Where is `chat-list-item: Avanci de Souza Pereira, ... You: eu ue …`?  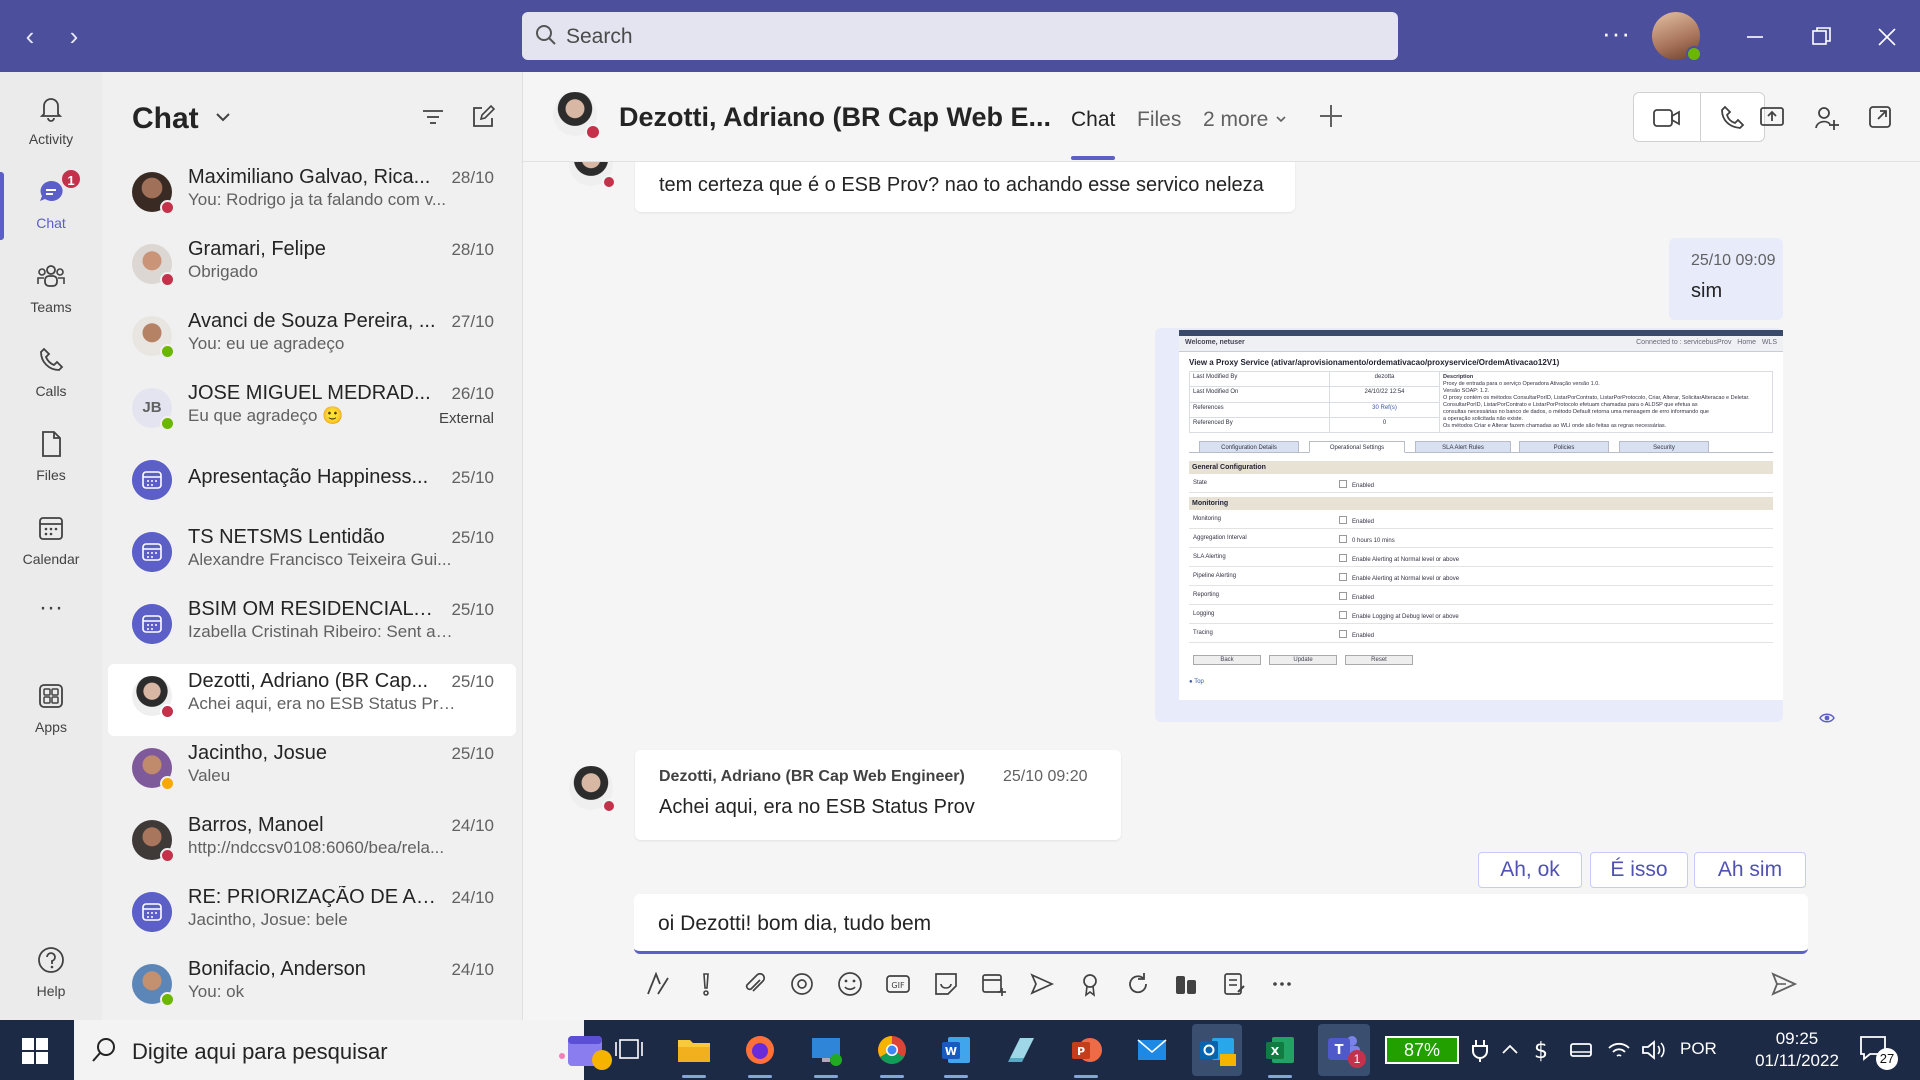 chat-list-item: Avanci de Souza Pereira, ... You: eu ue … is located at coordinates (312, 340).